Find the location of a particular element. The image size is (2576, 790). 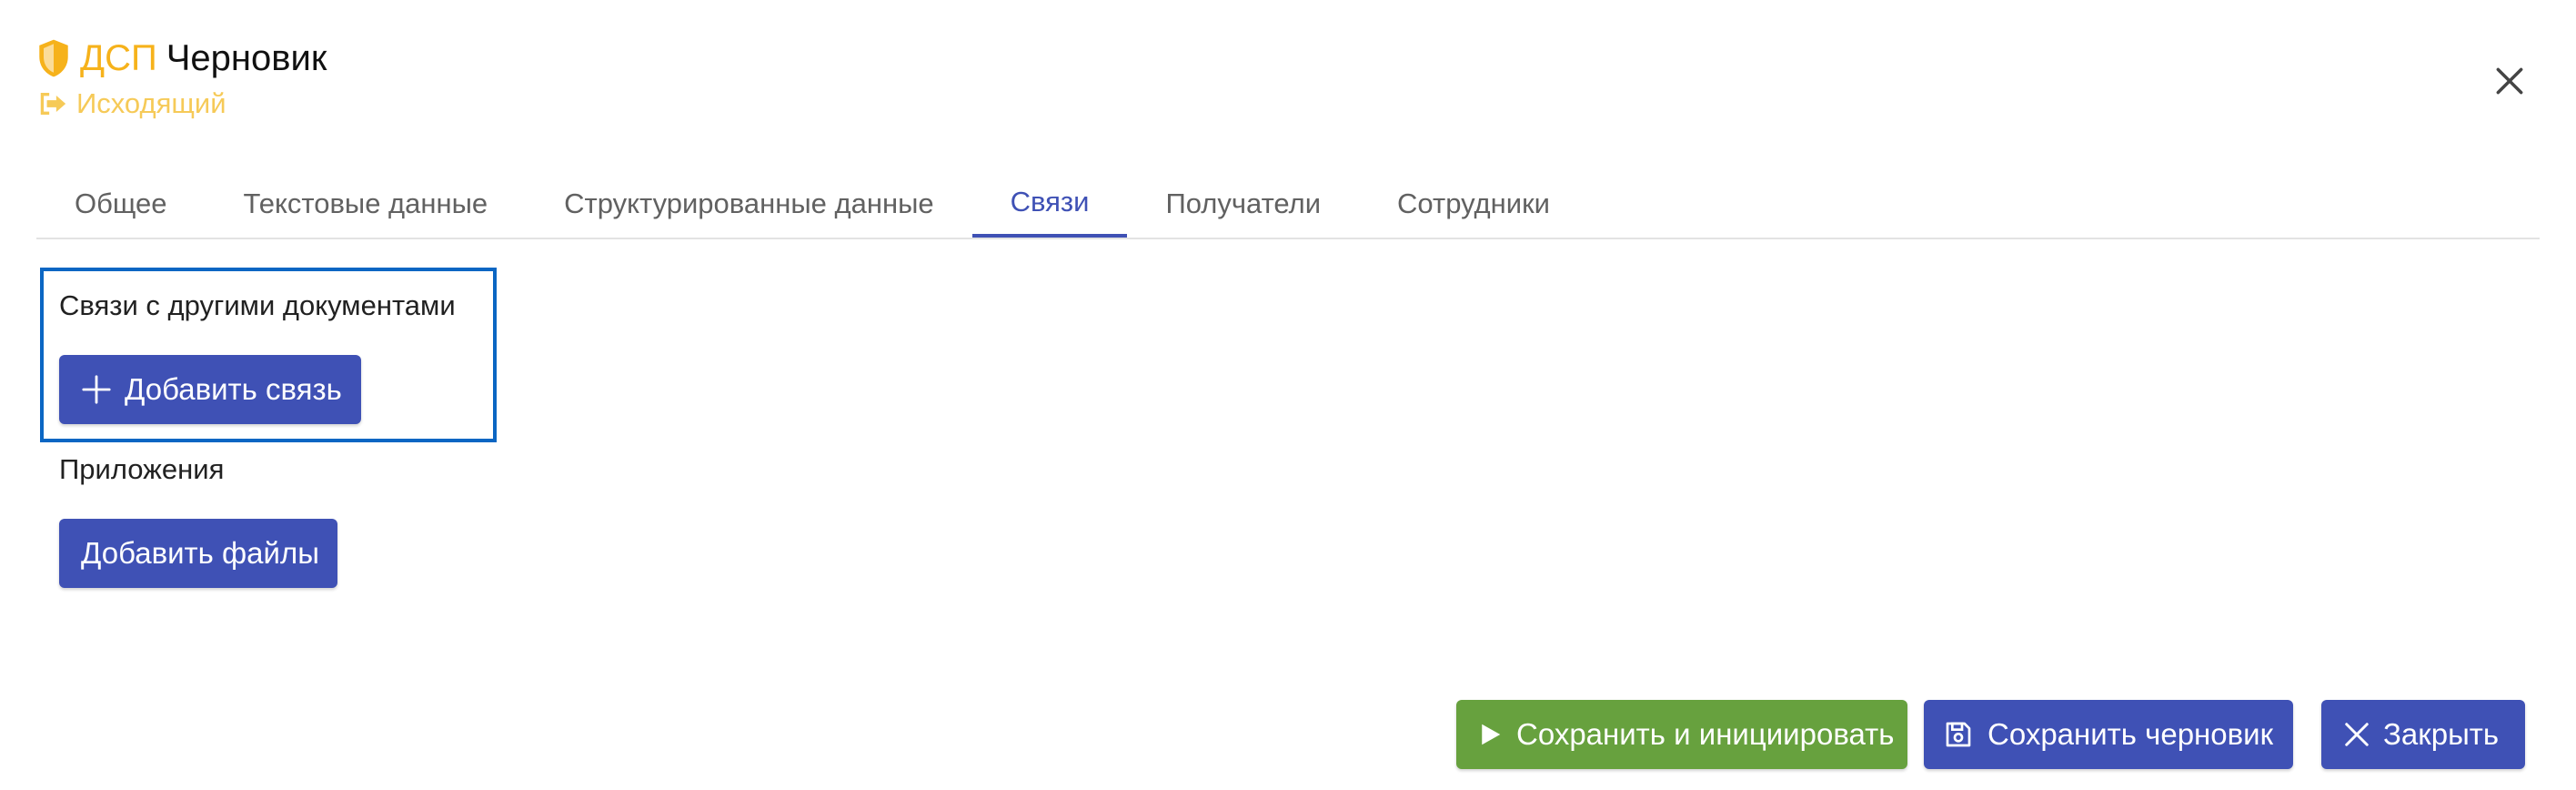

tab-label: Сотрудники is located at coordinates (1473, 203).